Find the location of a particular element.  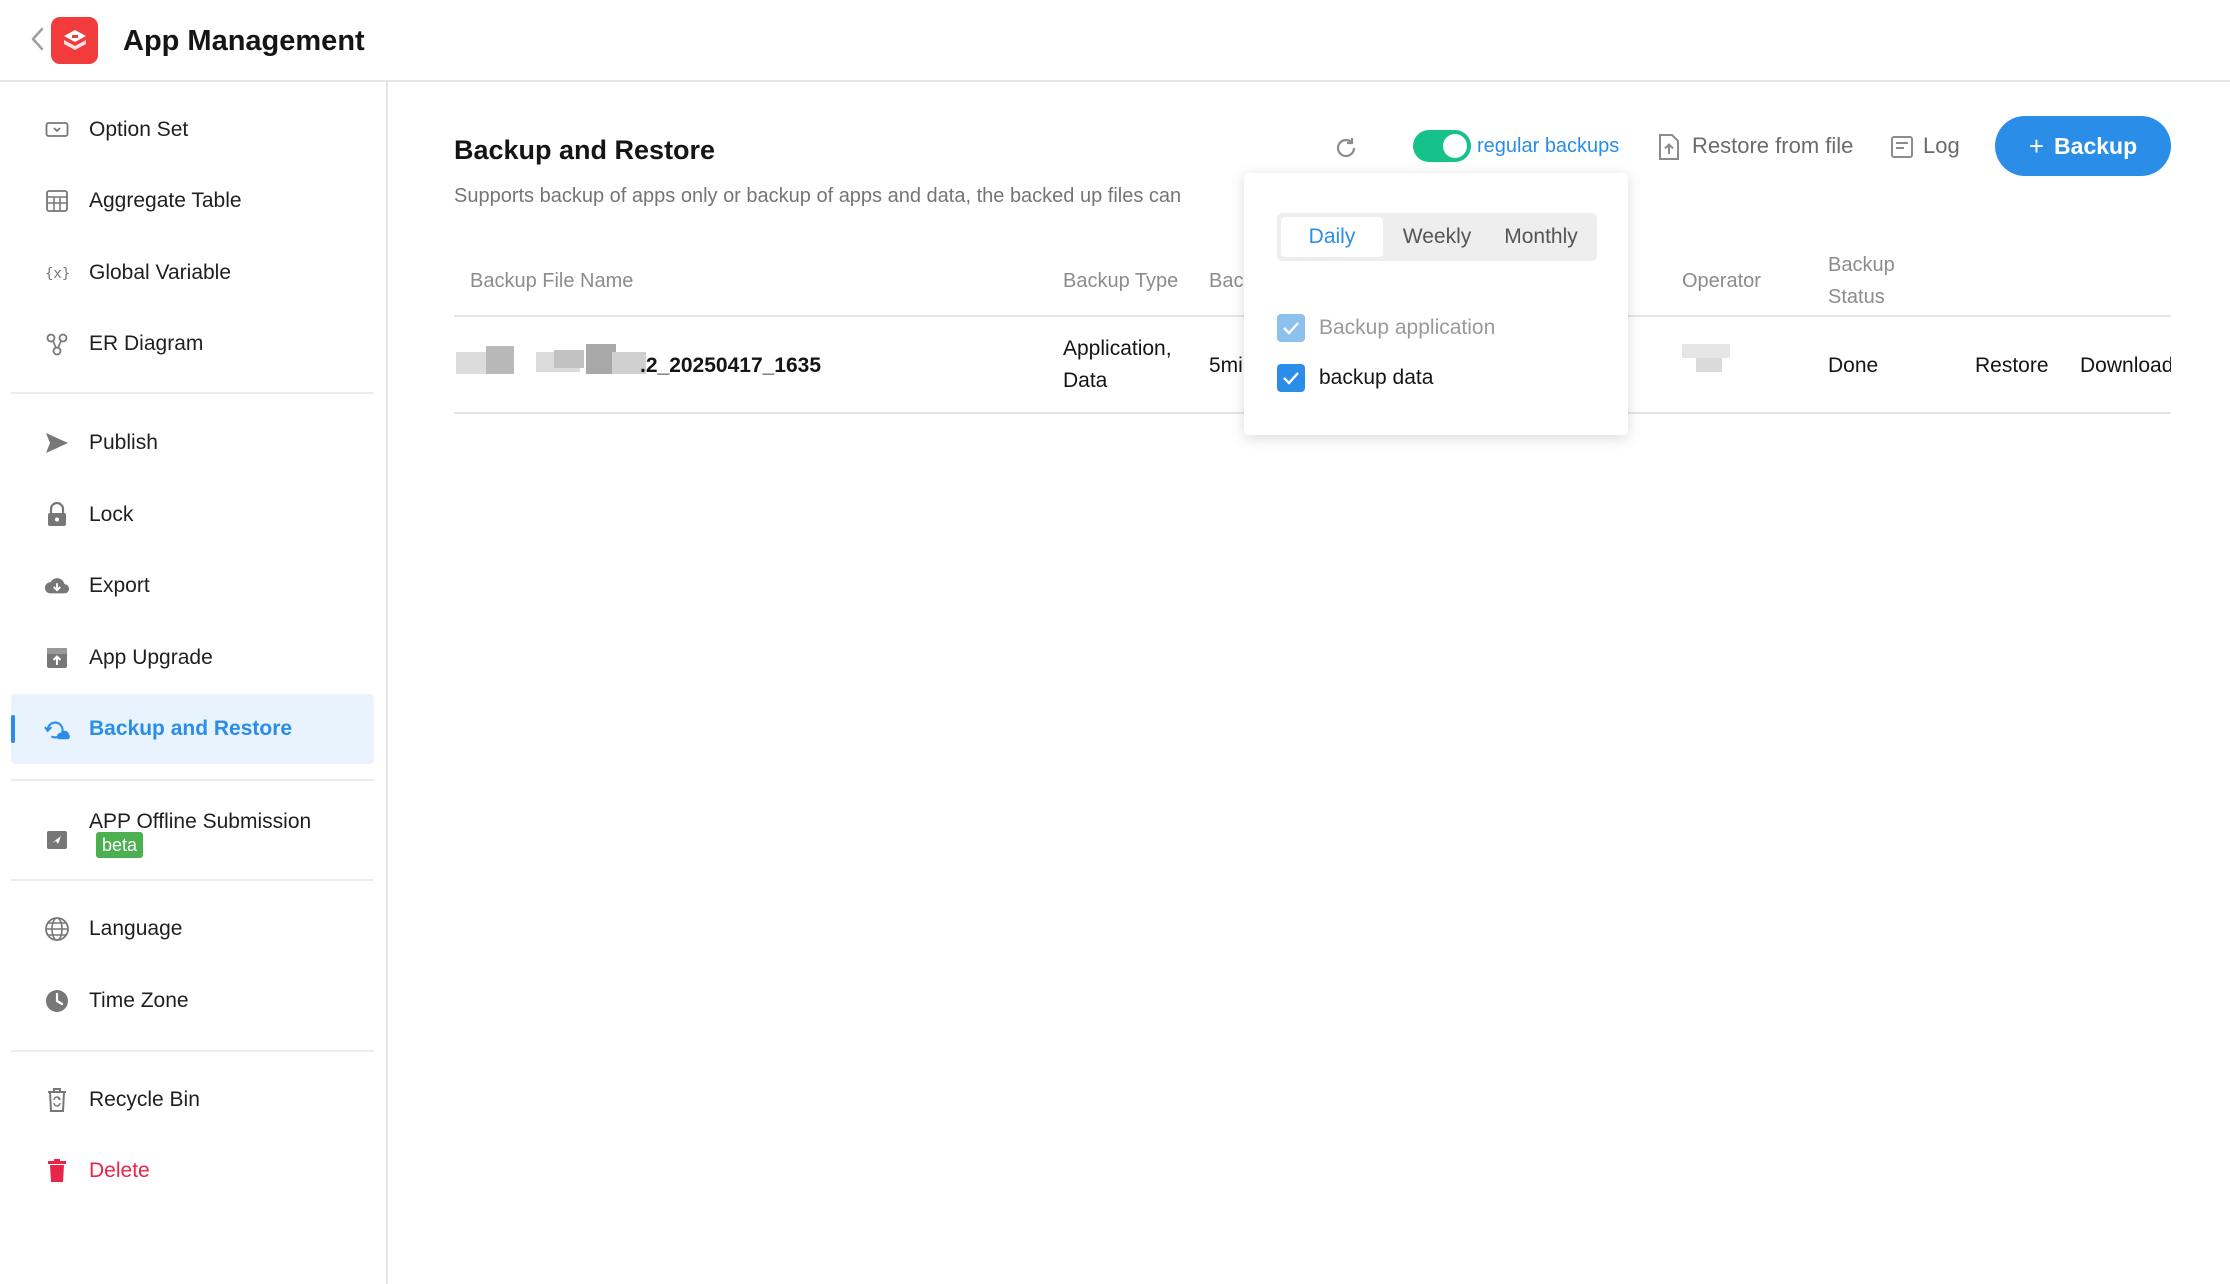

sidebar-item-label: Delete is located at coordinates (119, 1170).